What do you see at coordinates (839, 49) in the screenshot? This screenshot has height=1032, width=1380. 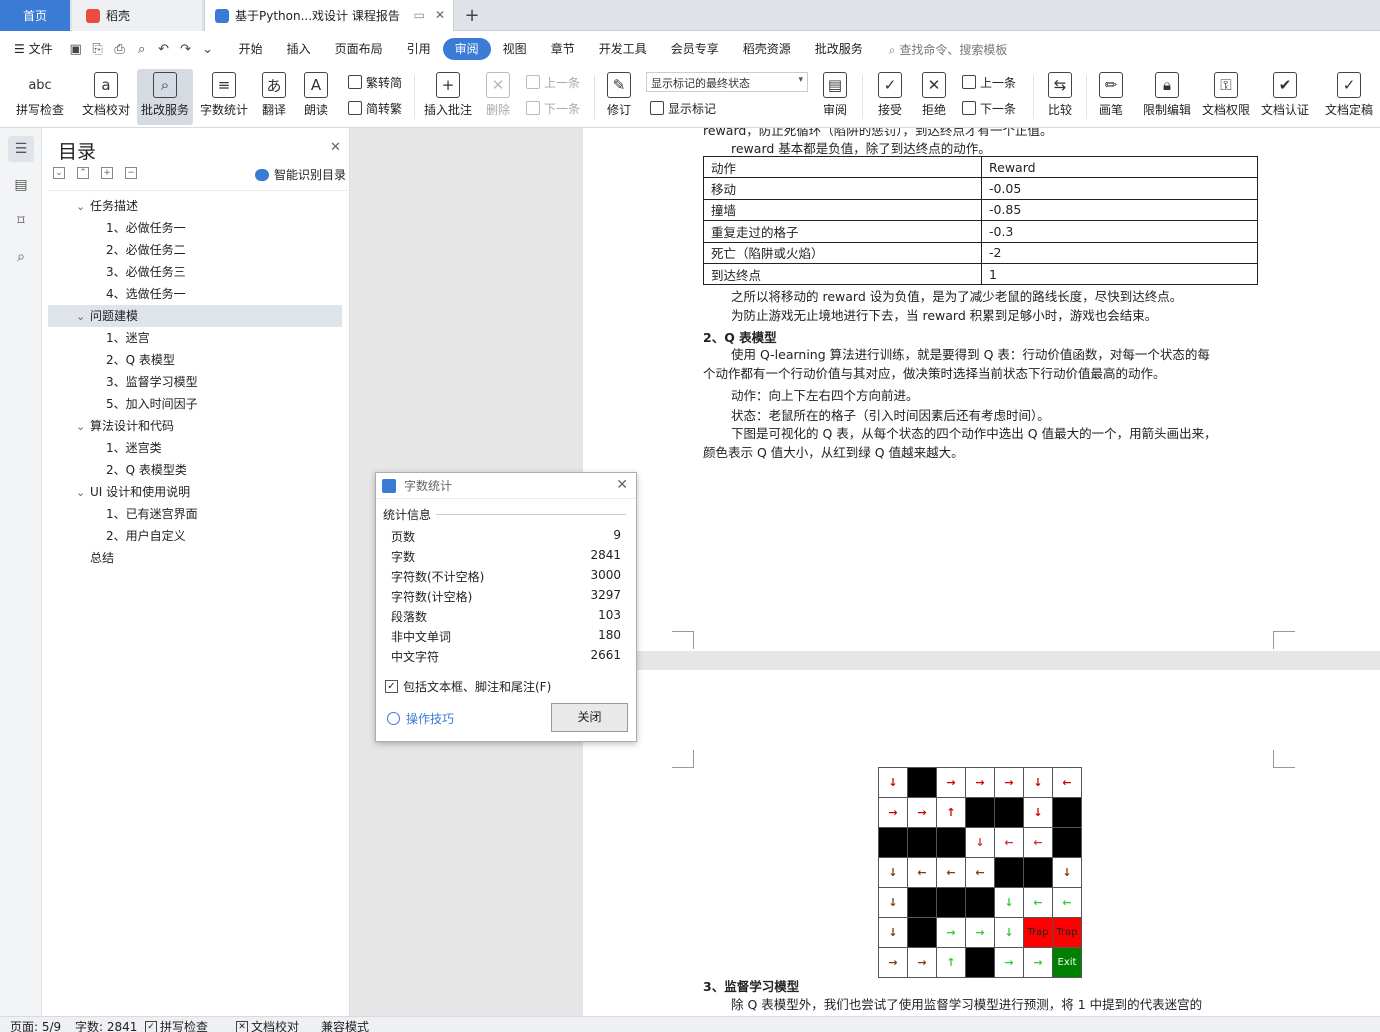 I see `menu-tab-10: 批改服务` at bounding box center [839, 49].